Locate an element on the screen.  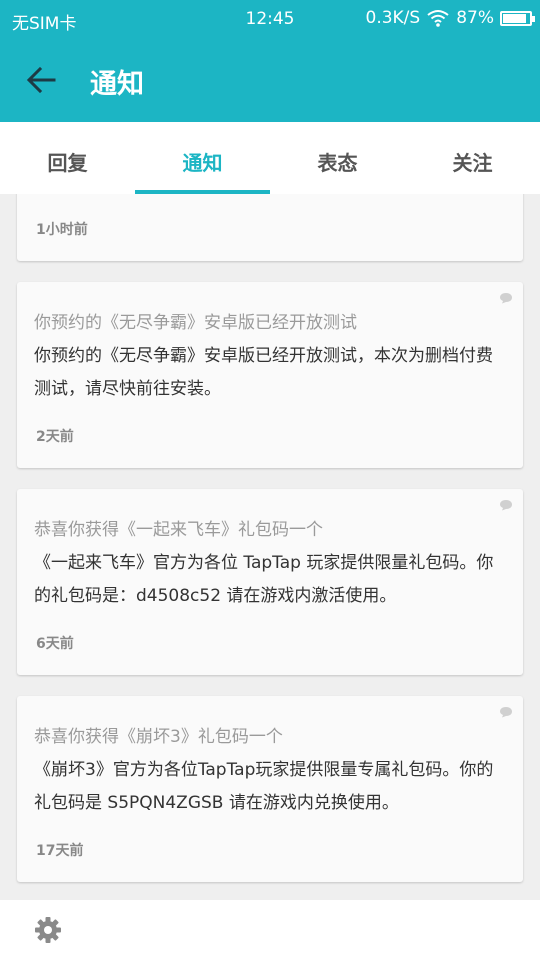
settings-button is located at coordinates (48, 930).